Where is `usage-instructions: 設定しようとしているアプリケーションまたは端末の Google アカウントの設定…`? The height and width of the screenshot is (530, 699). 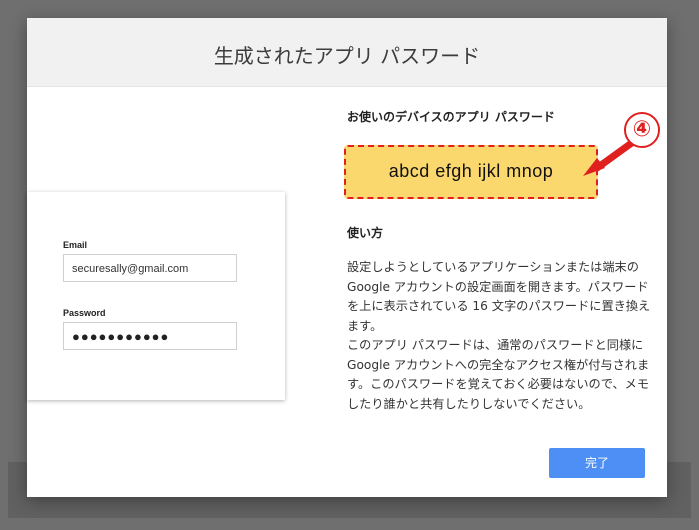
usage-instructions: 設定しようとしているアプリケーションまたは端末の Google アカウントの設定… is located at coordinates (499, 336).